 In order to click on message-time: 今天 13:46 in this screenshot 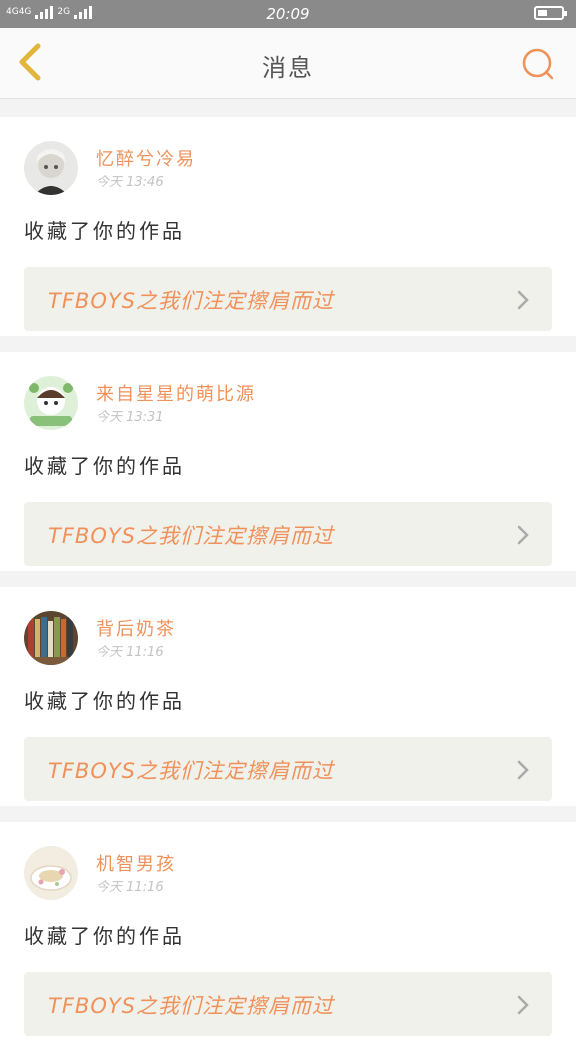, I will do `click(130, 182)`.